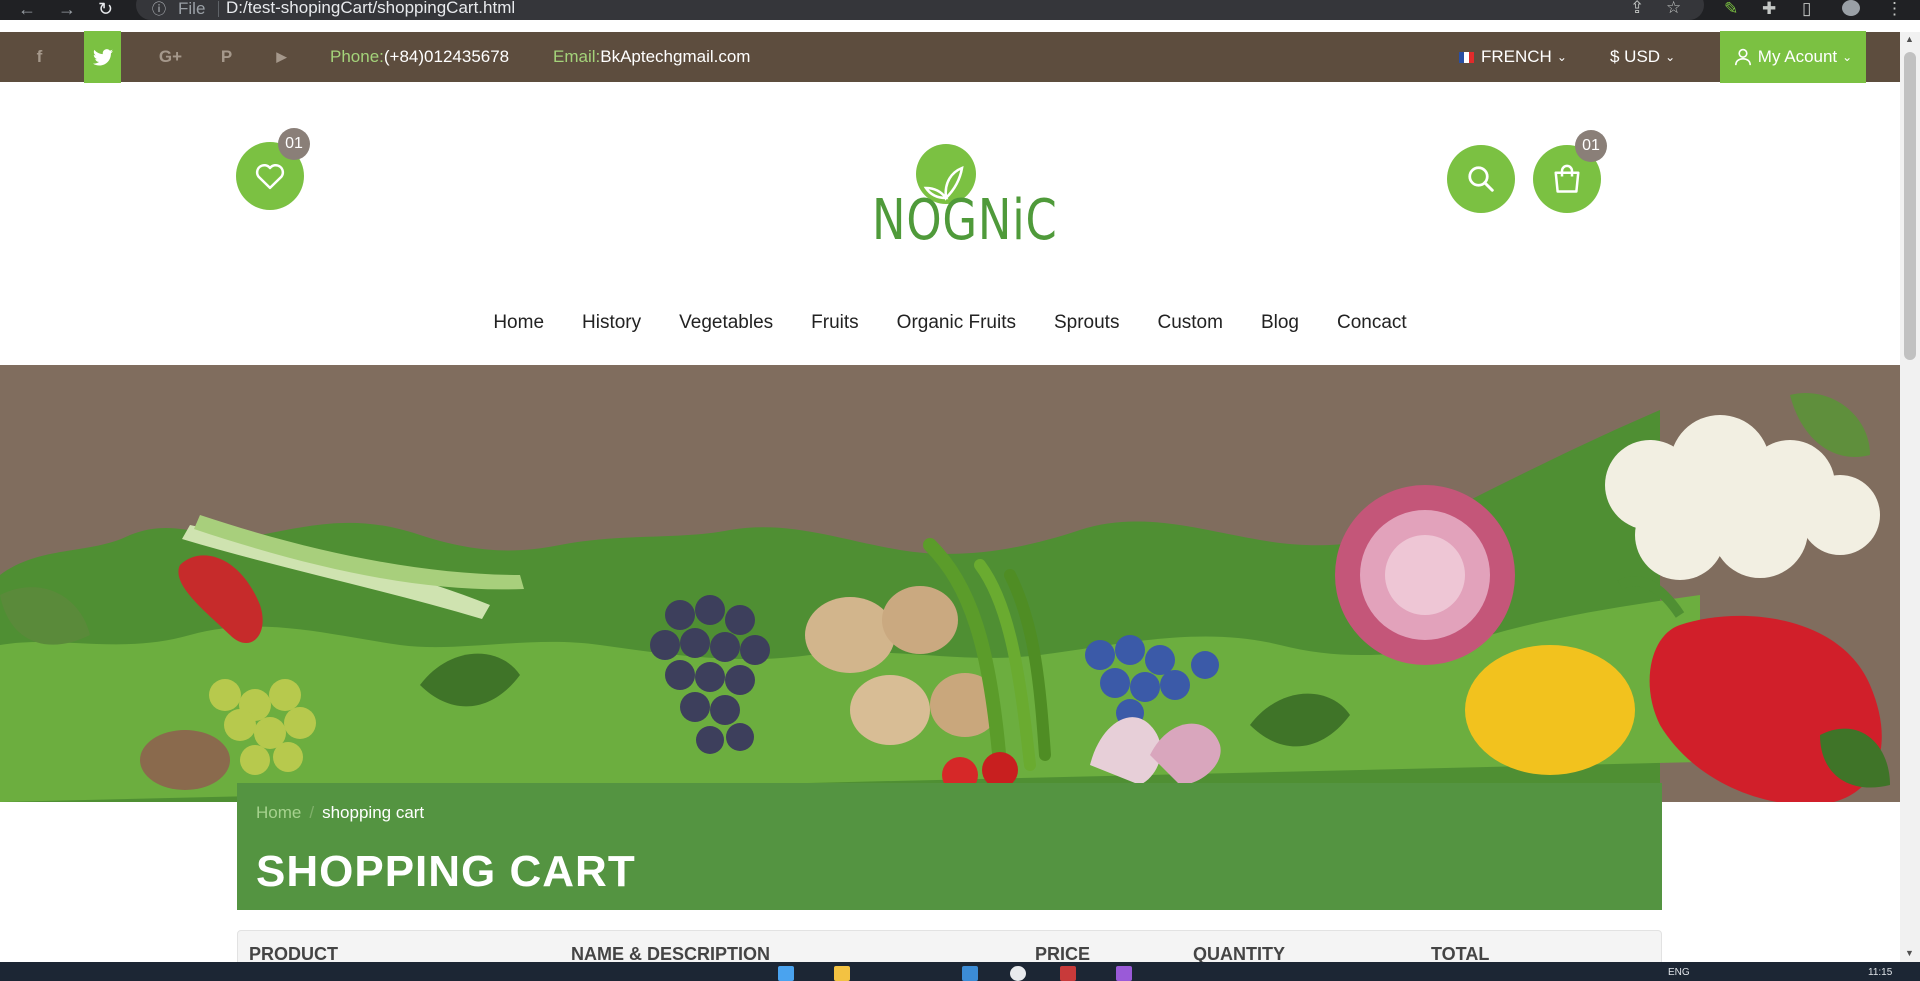 This screenshot has width=1920, height=981. Describe the element at coordinates (577, 56) in the screenshot. I see `email-label: Email:` at that location.